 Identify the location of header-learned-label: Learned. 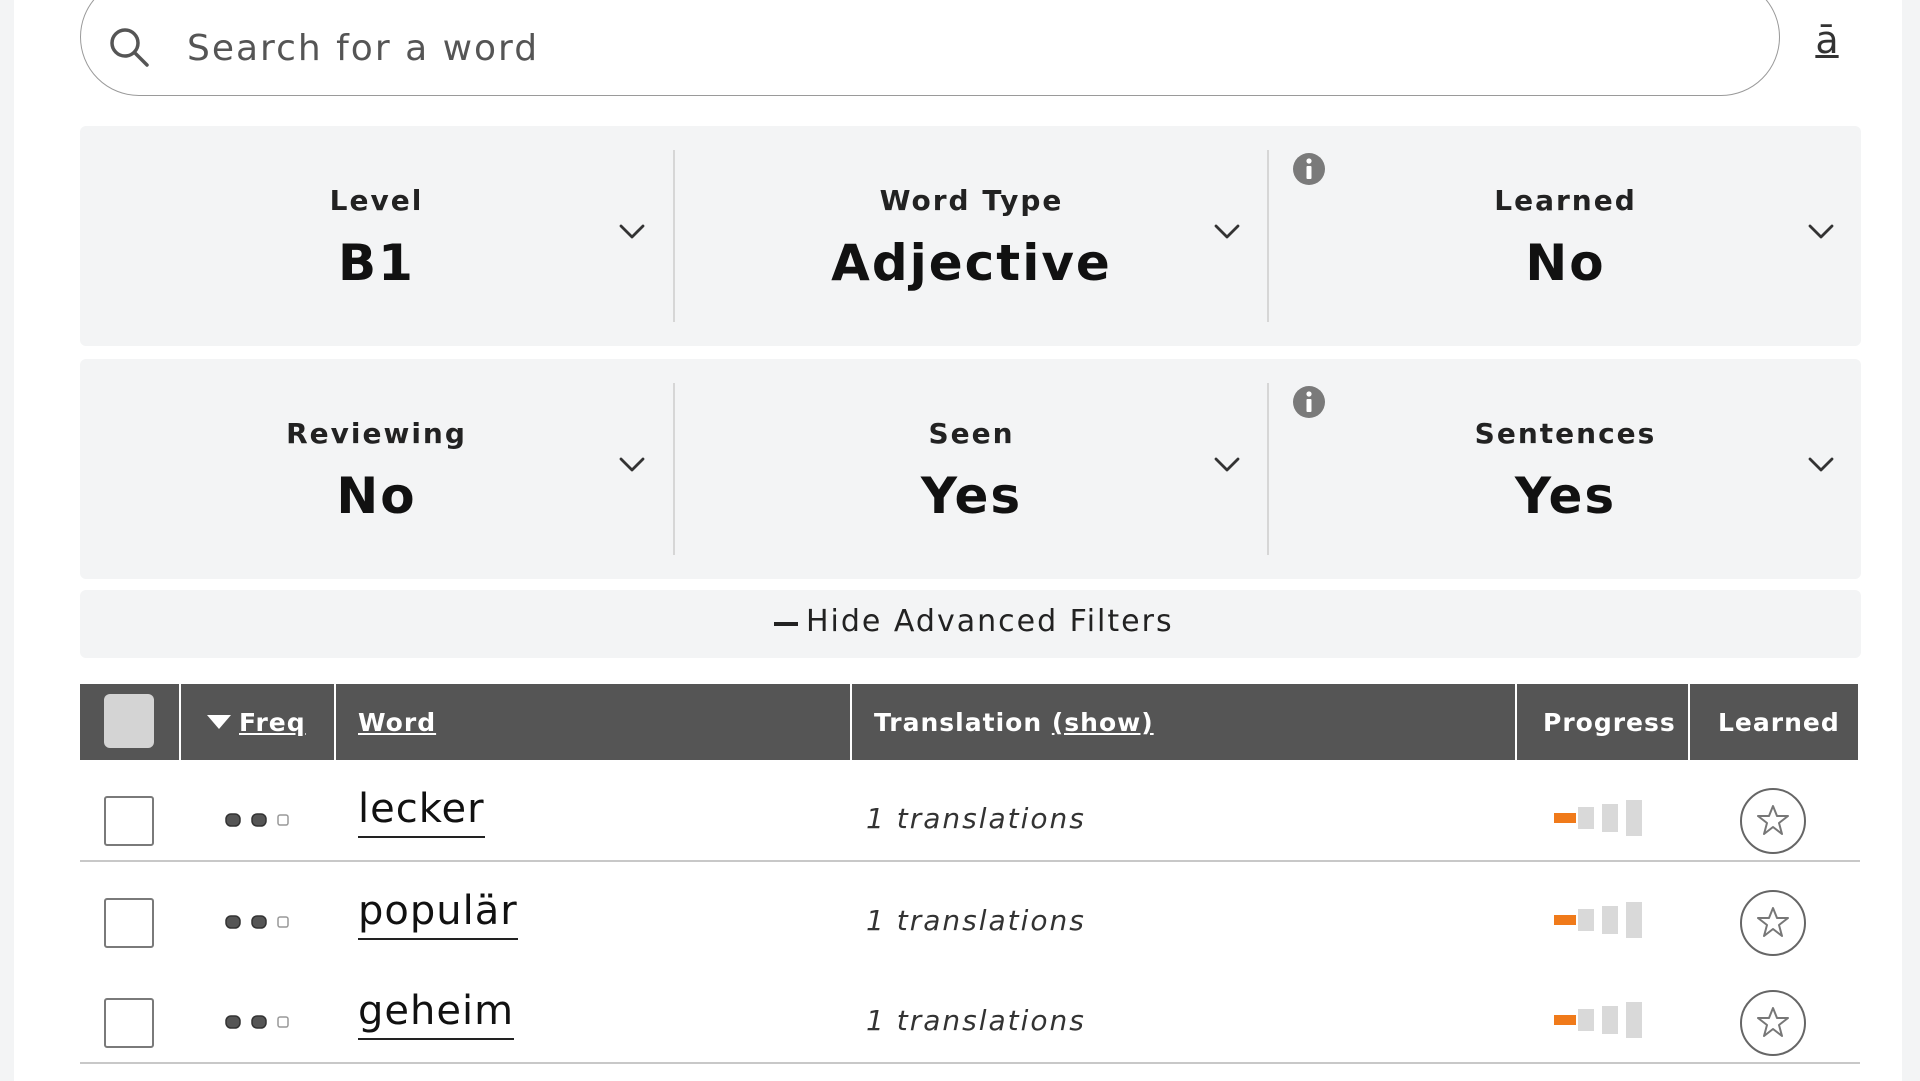
(1779, 722).